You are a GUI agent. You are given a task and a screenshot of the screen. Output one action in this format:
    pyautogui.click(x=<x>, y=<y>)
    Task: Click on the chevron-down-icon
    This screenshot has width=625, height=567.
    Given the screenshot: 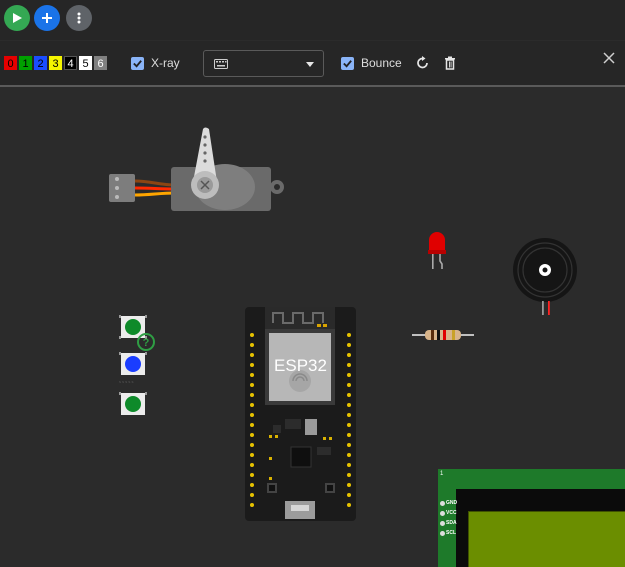 What is the action you would take?
    pyautogui.click(x=310, y=64)
    